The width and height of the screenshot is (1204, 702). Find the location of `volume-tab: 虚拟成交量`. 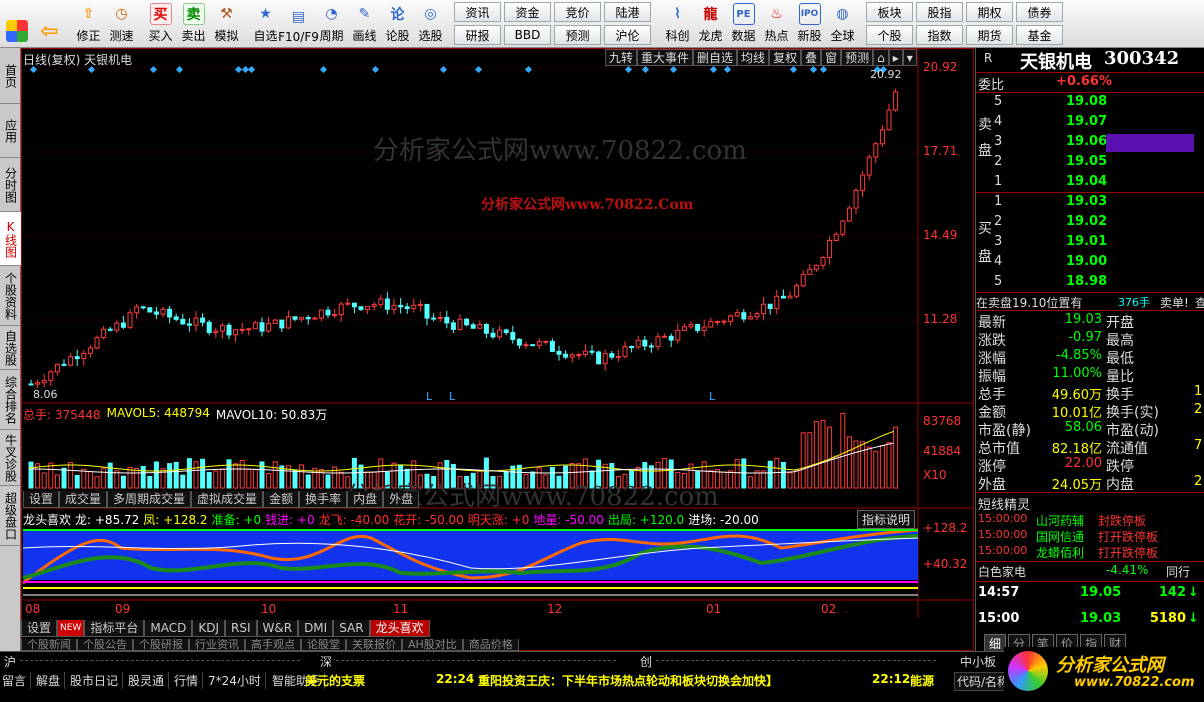

volume-tab: 虚拟成交量 is located at coordinates (227, 499).